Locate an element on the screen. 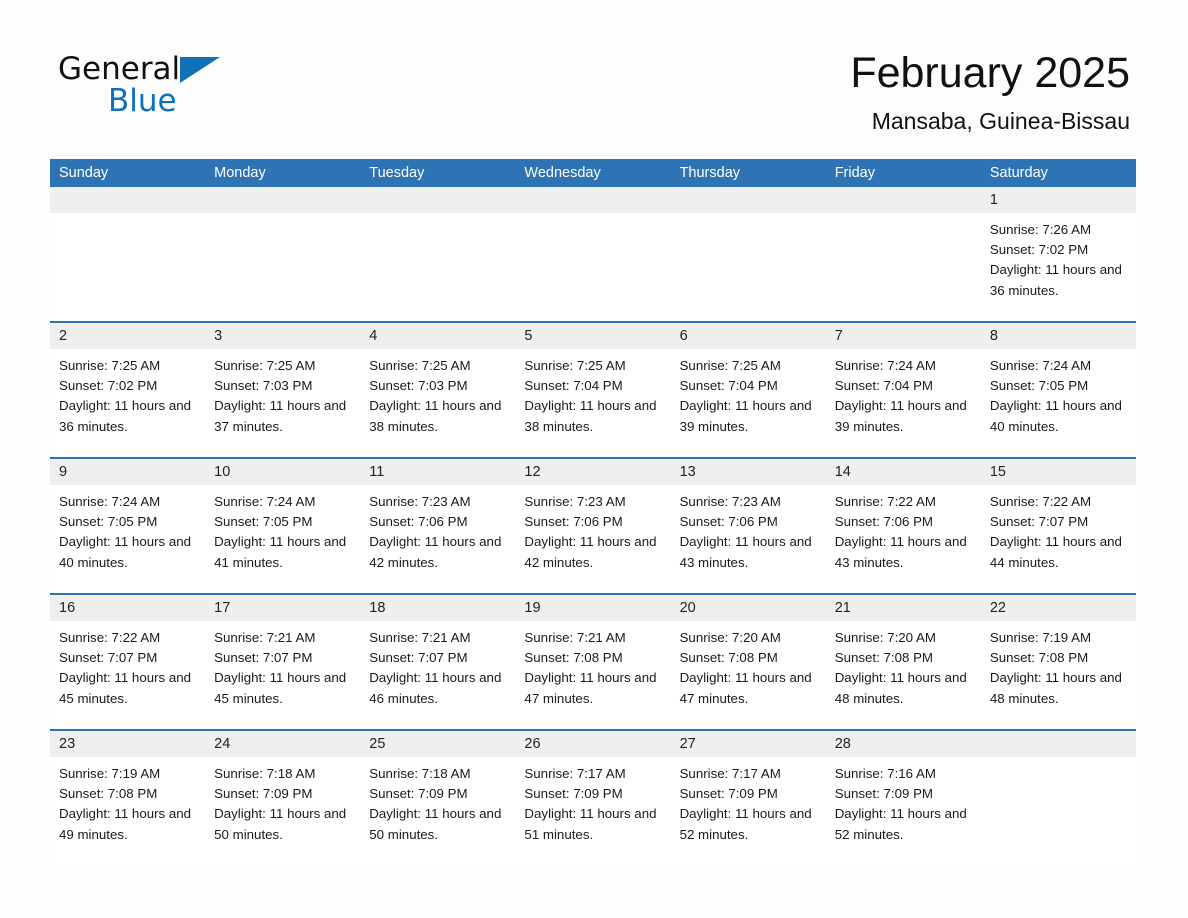 The image size is (1188, 918). daylight-text: Daylight: 11 hours and 38 minutes. is located at coordinates (435, 416).